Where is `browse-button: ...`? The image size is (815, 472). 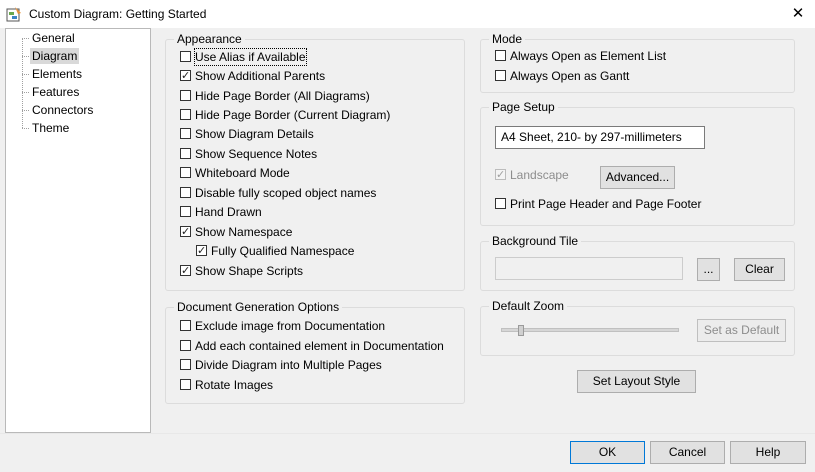 browse-button: ... is located at coordinates (708, 269).